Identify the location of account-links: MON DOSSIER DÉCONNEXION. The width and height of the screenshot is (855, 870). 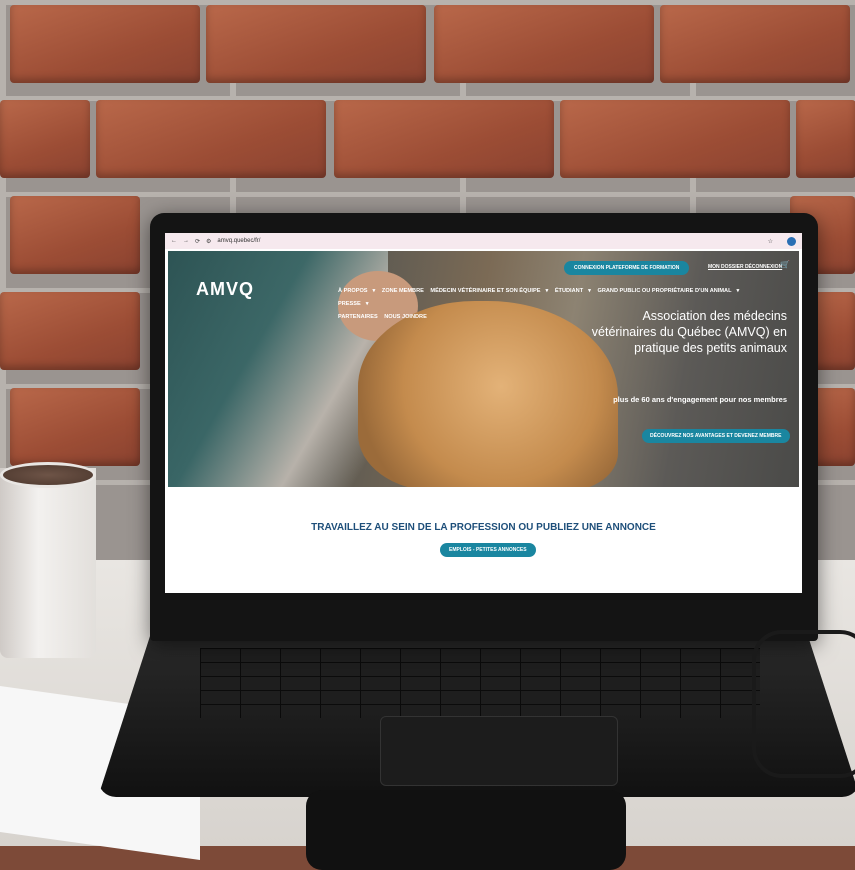
(745, 267).